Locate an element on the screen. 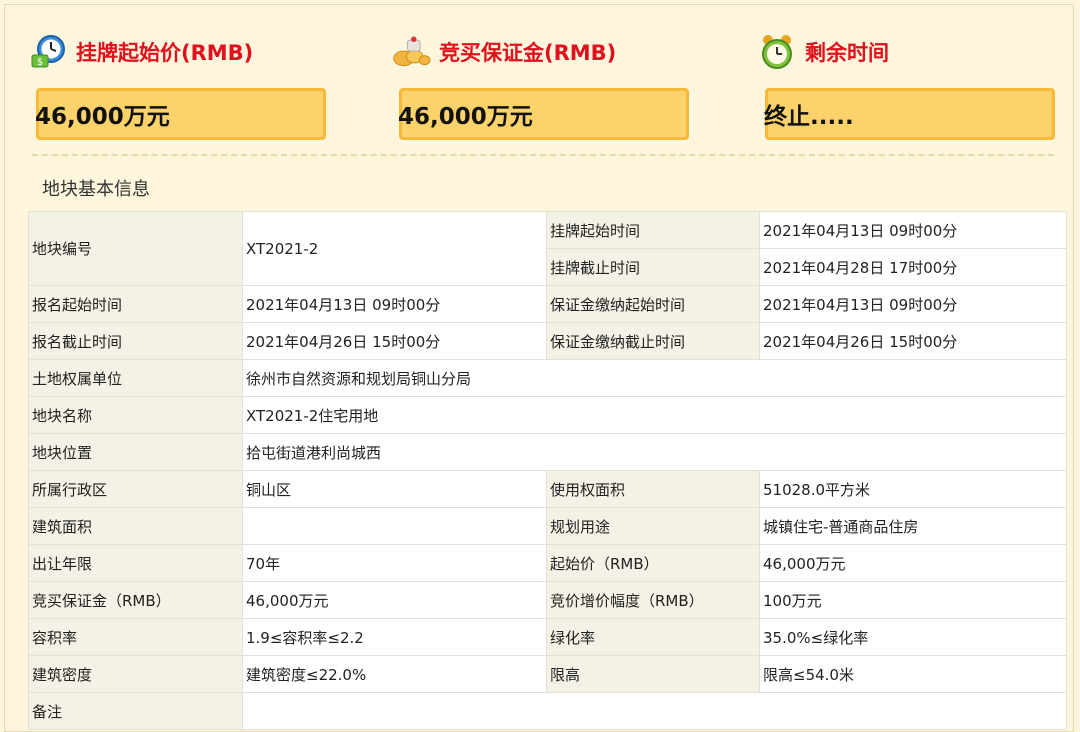 This screenshot has height=732, width=1080. table-row: 建筑面积 规划用途 城镇住宅-普通商品住房 is located at coordinates (547, 526).